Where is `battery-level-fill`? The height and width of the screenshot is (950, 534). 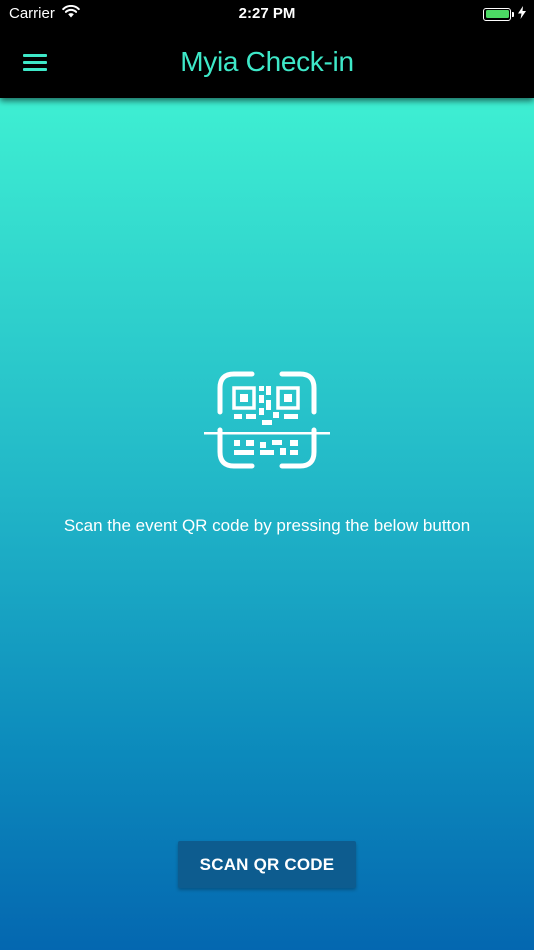
battery-level-fill is located at coordinates (497, 14).